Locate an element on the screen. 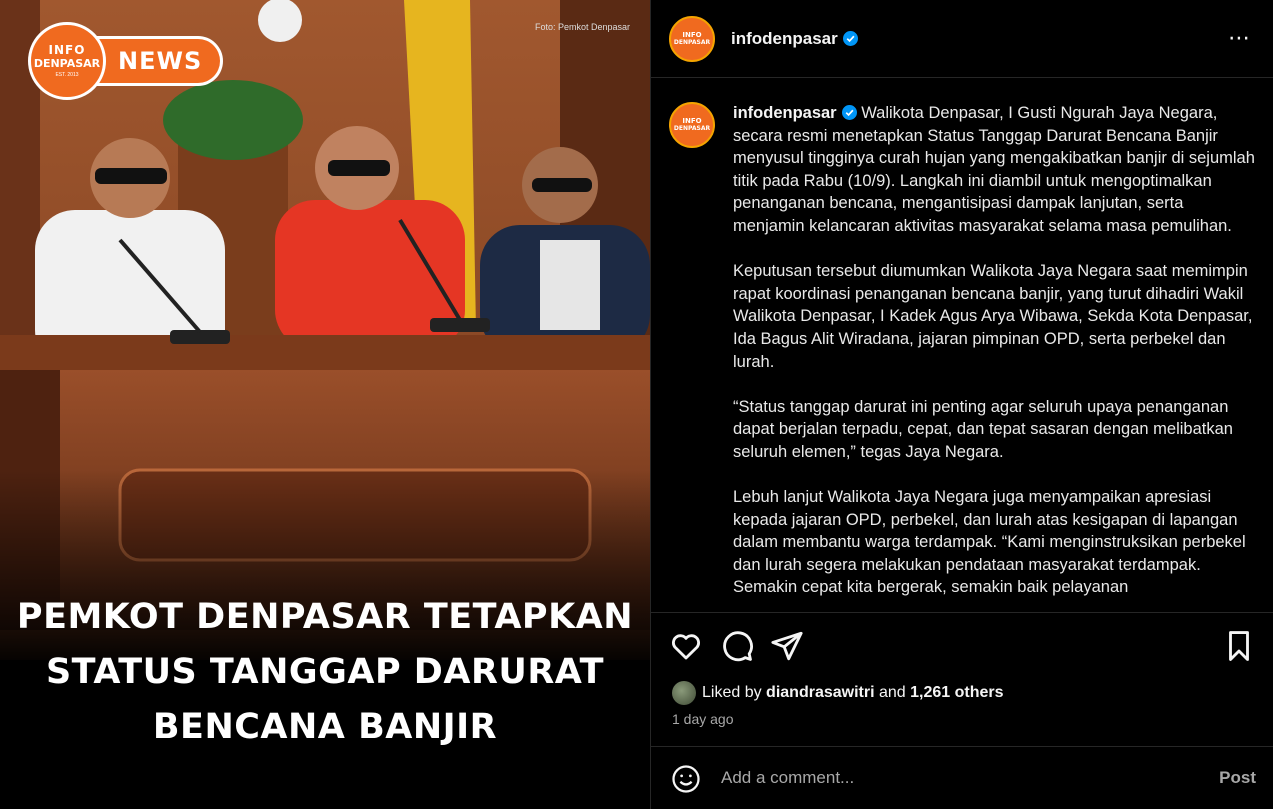 This screenshot has height=809, width=1273. like-heart-icon is located at coordinates (686, 646).